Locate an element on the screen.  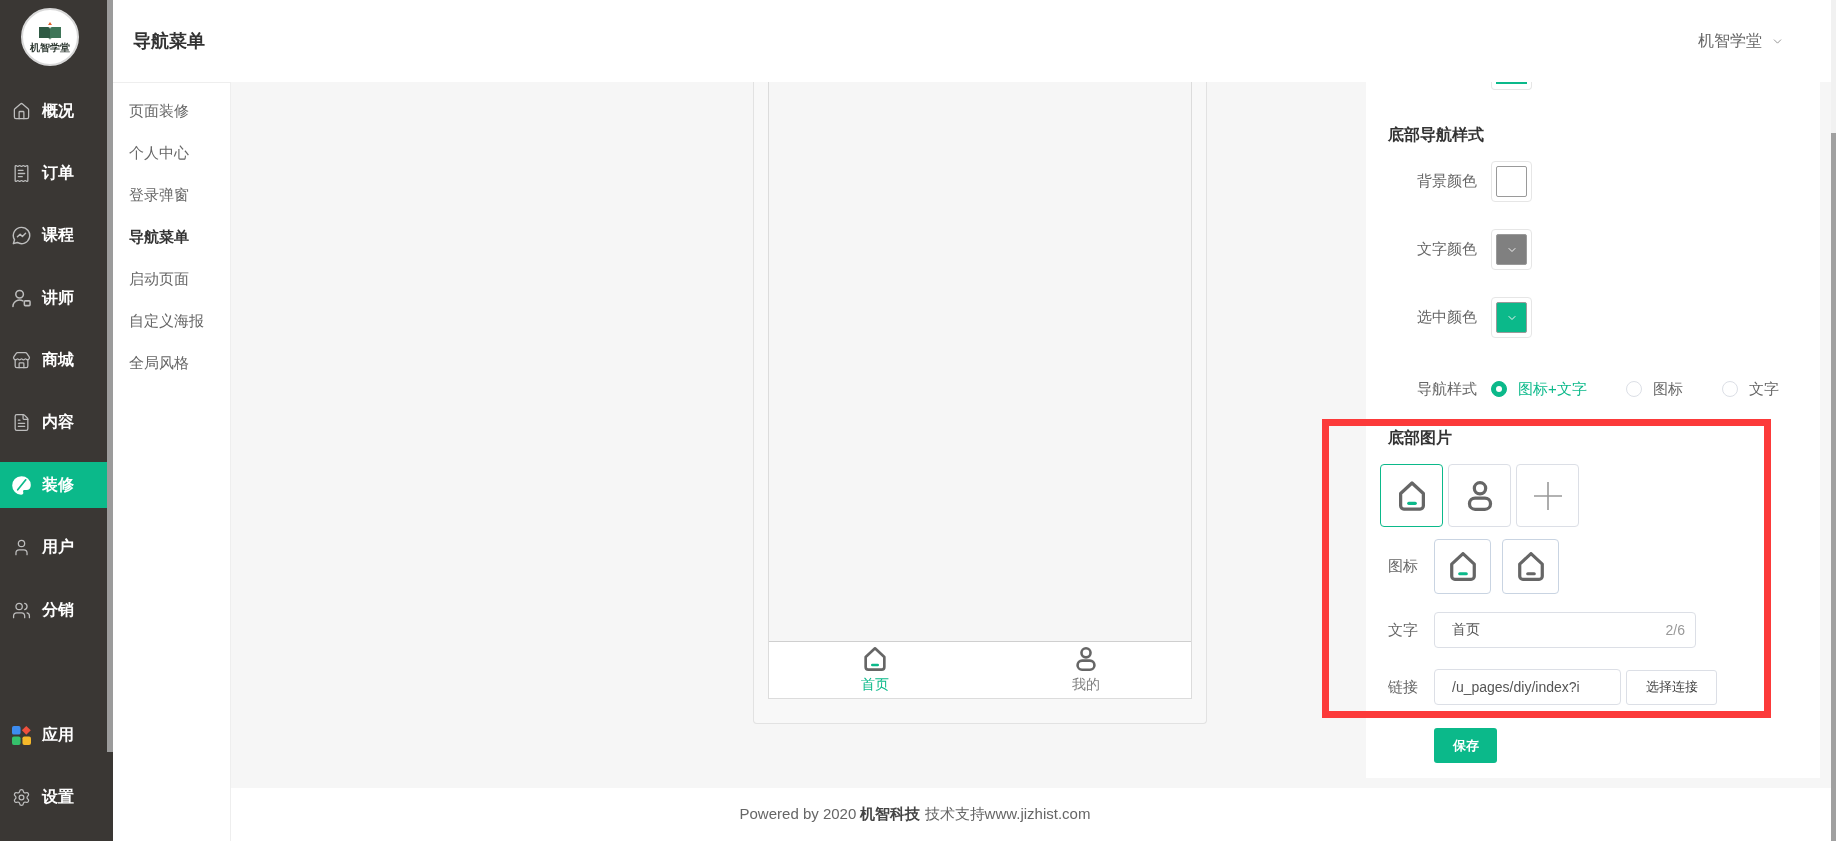
page-title: 导航菜单 is located at coordinates (169, 41).